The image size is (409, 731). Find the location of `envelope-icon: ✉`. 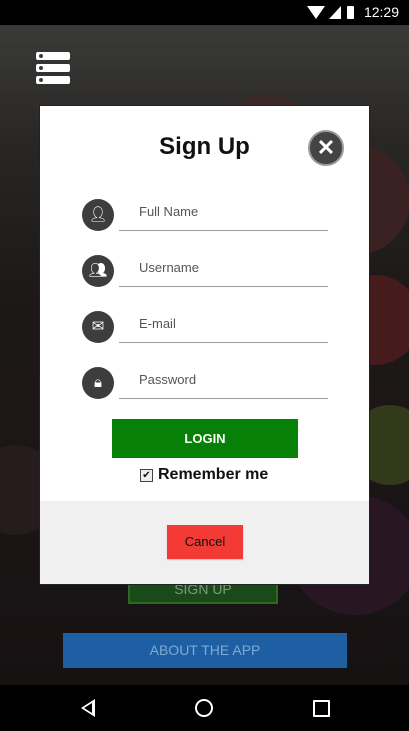

envelope-icon: ✉ is located at coordinates (98, 327).